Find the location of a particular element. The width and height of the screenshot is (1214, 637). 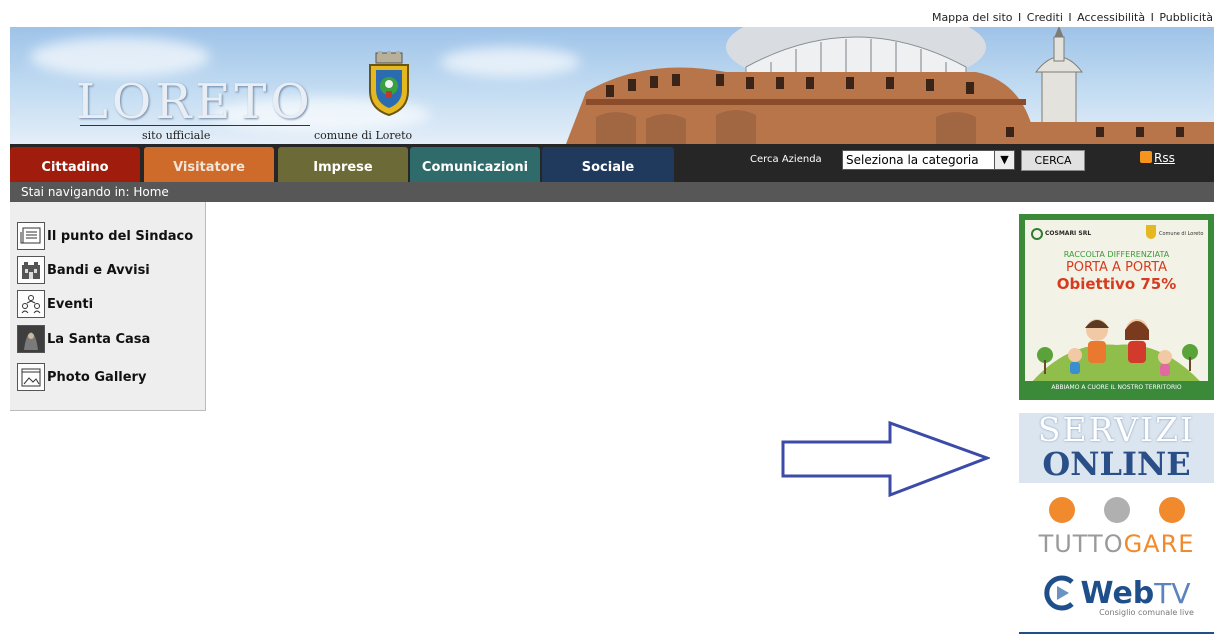

rss-icon is located at coordinates (1146, 157).